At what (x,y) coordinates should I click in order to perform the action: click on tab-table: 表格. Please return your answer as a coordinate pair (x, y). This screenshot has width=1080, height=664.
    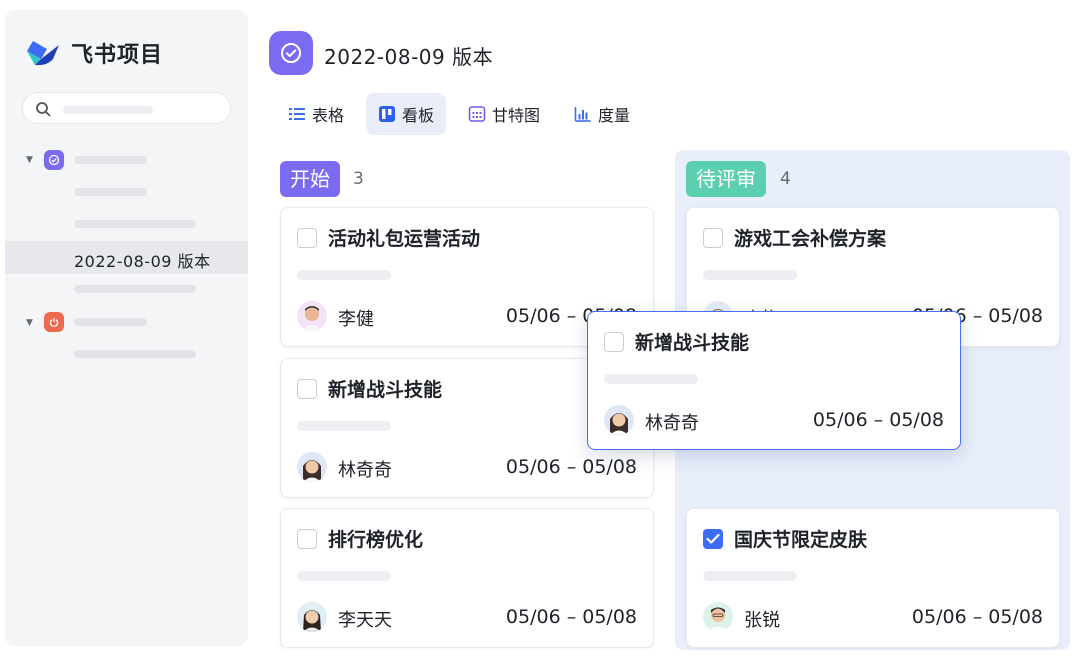
    Looking at the image, I should click on (316, 114).